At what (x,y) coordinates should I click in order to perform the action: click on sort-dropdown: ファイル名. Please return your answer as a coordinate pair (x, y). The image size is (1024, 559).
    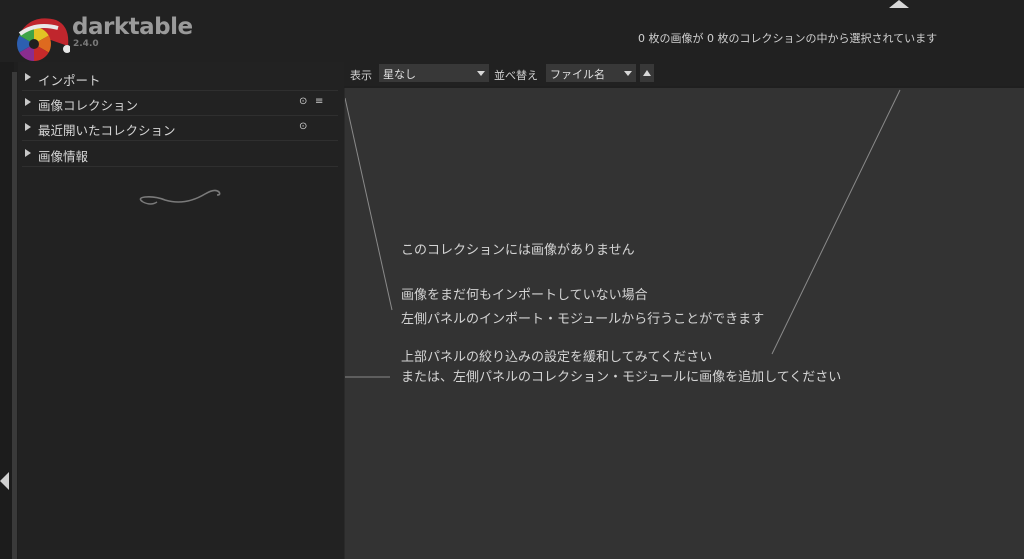
    Looking at the image, I should click on (591, 73).